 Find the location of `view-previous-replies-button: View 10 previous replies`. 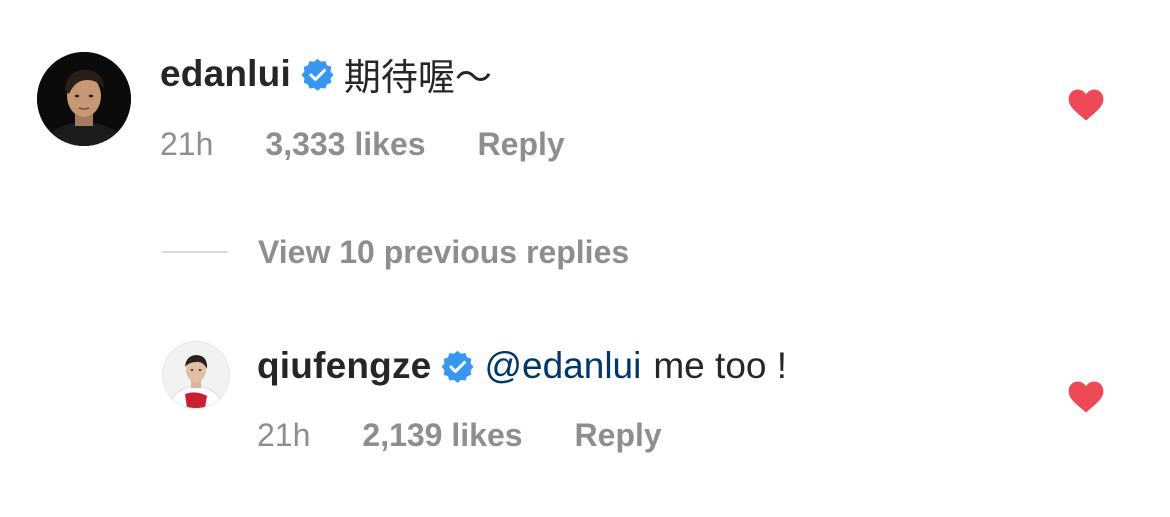

view-previous-replies-button: View 10 previous replies is located at coordinates (395, 252).